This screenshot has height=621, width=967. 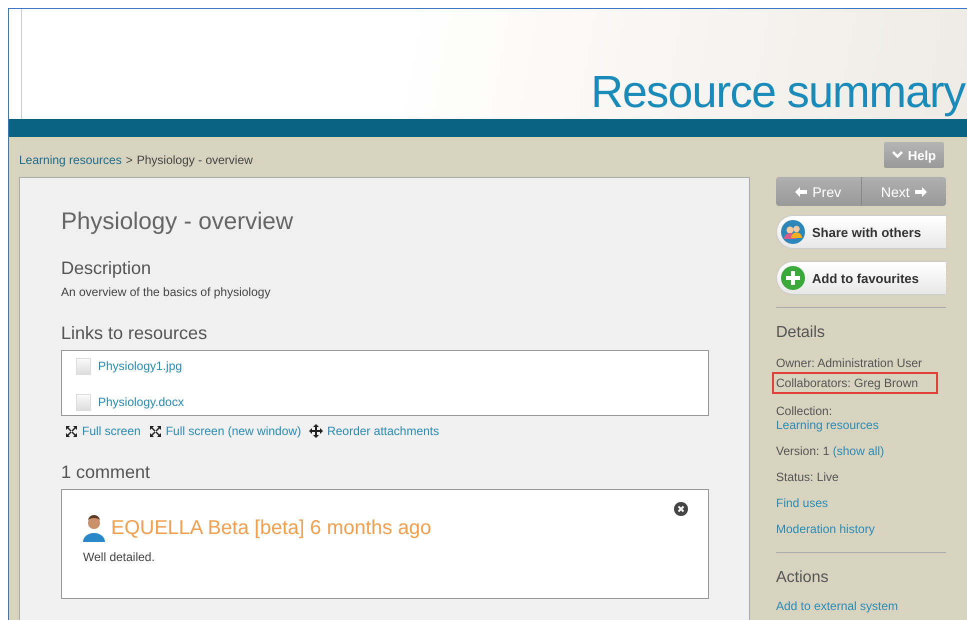 What do you see at coordinates (920, 191) in the screenshot?
I see `arrow-right-icon` at bounding box center [920, 191].